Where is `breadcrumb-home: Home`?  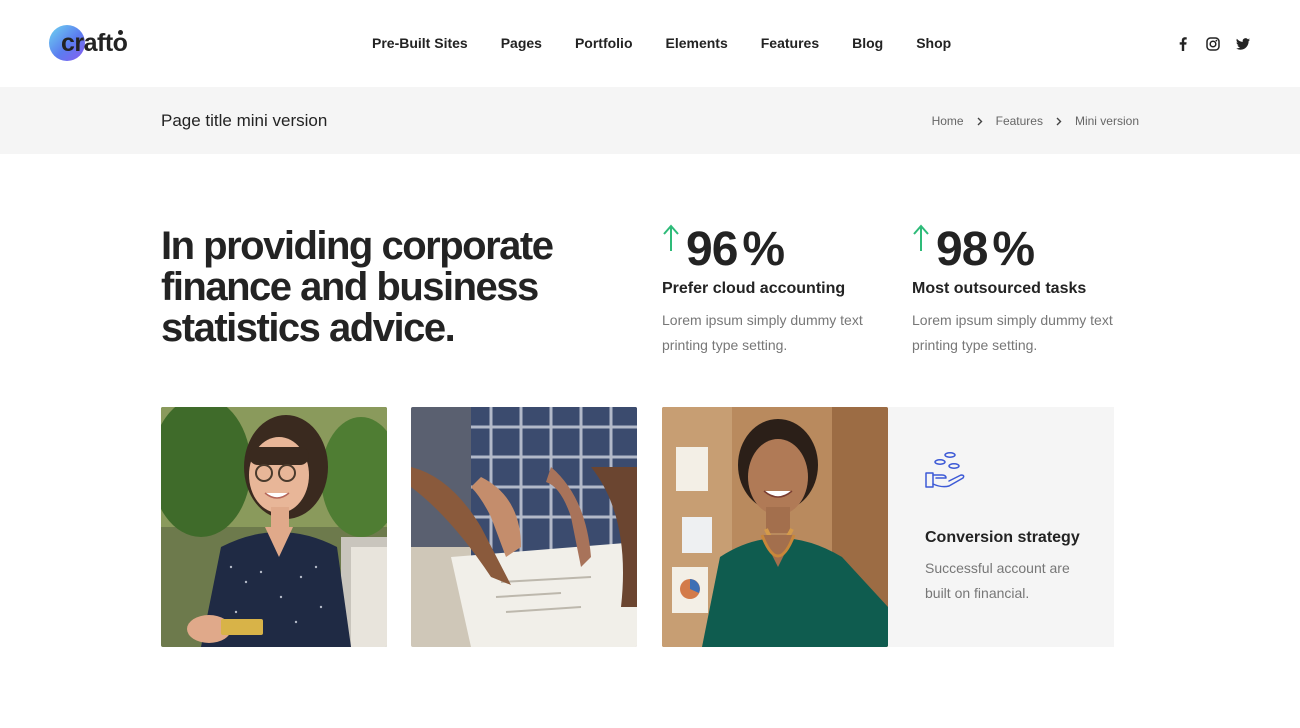
breadcrumb-home: Home is located at coordinates (948, 121).